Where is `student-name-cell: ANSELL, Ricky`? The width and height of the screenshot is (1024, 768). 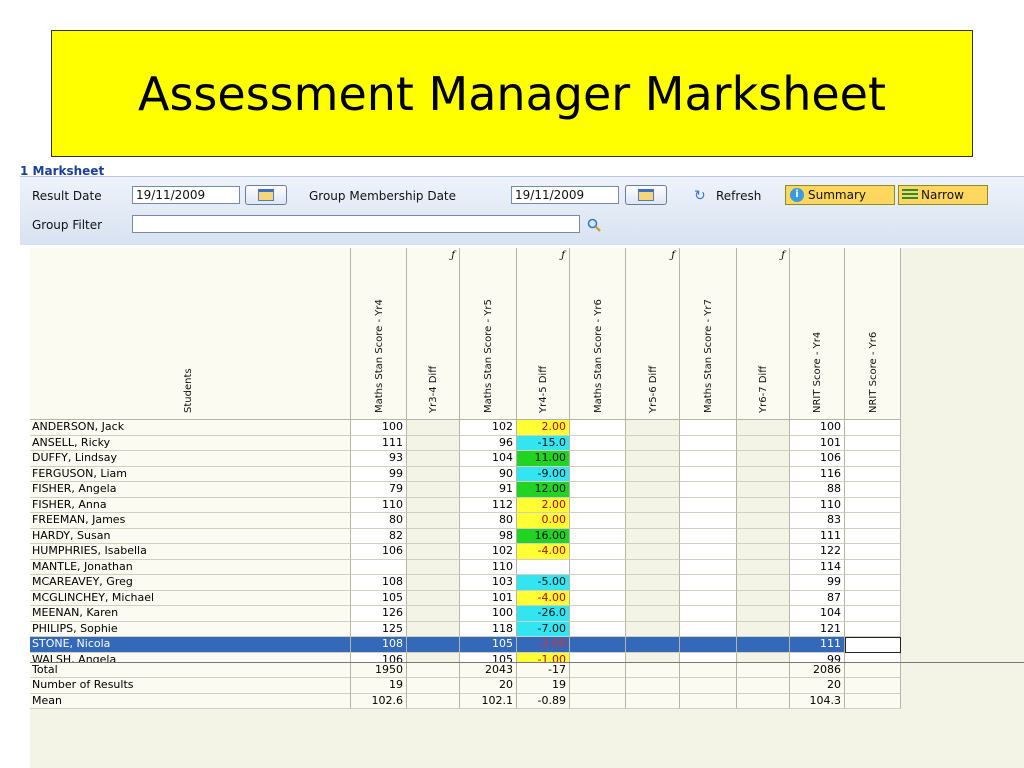 student-name-cell: ANSELL, Ricky is located at coordinates (190, 443).